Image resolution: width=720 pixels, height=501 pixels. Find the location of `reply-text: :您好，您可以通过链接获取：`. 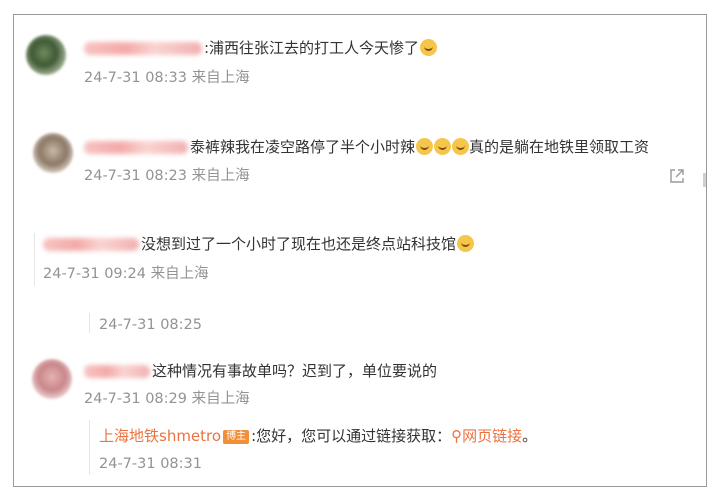

reply-text: :您好，您可以通过链接获取： is located at coordinates (351, 436).